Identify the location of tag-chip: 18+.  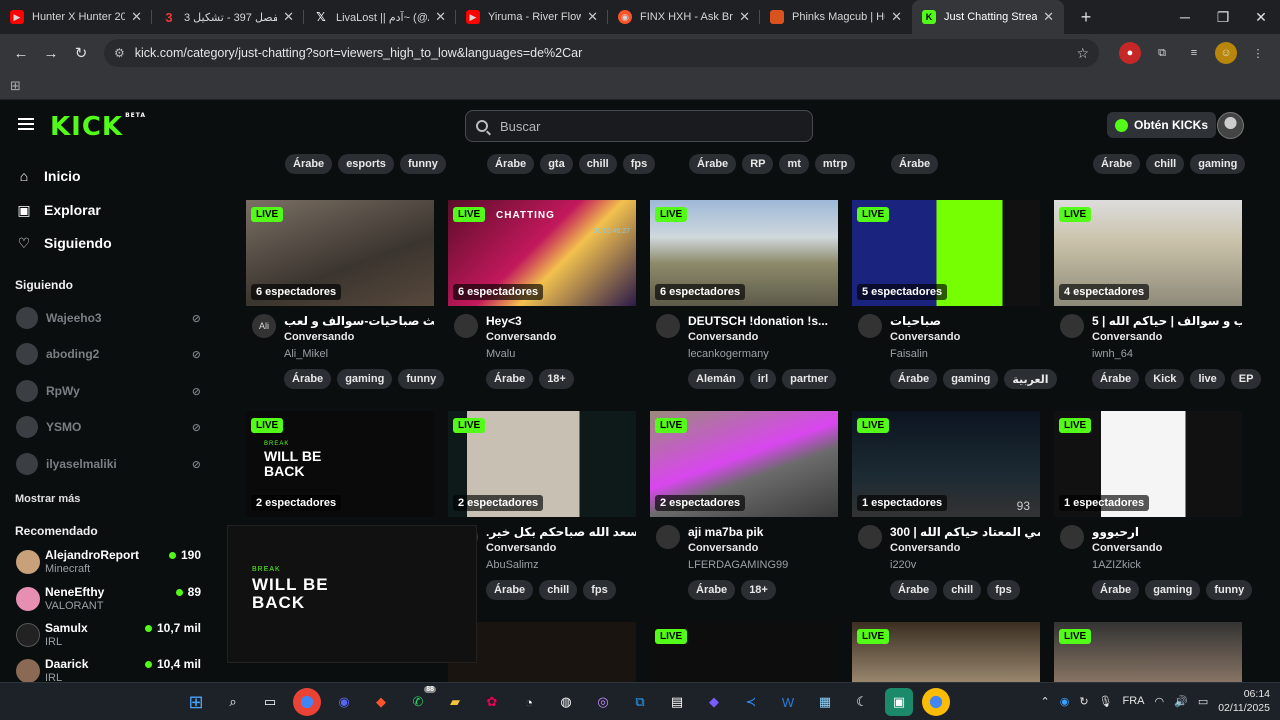
(758, 590).